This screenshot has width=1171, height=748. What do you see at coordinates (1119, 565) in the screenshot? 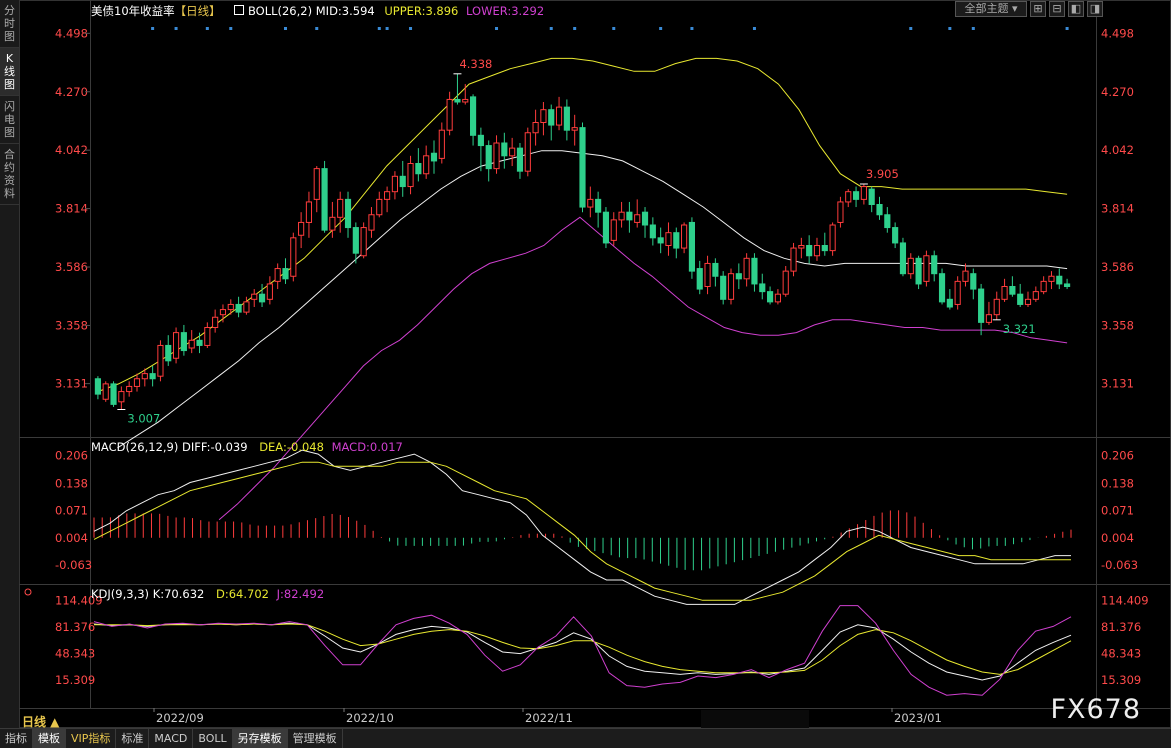
I see `macd-tick-right-4: -0.063` at bounding box center [1119, 565].